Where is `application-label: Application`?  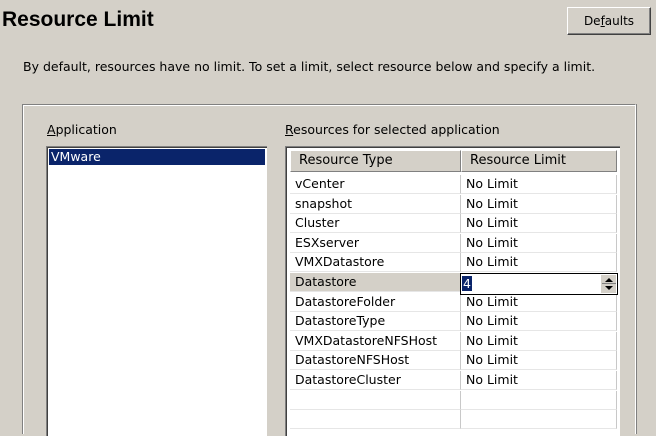
application-label: Application is located at coordinates (82, 129).